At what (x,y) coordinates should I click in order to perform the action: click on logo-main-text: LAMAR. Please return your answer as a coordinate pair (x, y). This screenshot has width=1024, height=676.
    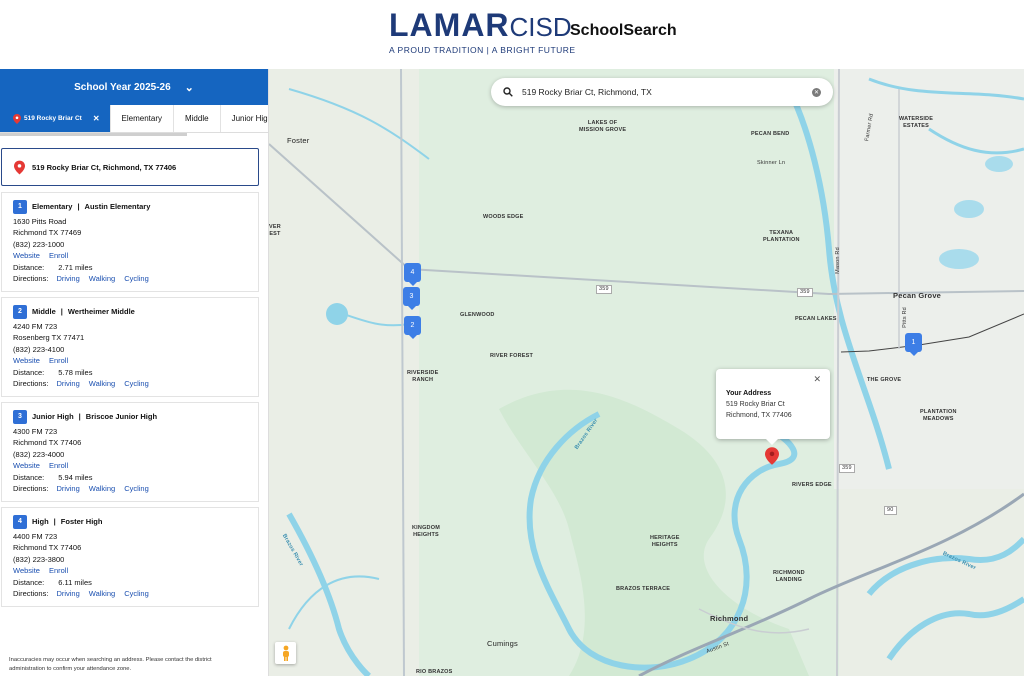
    Looking at the image, I should click on (449, 25).